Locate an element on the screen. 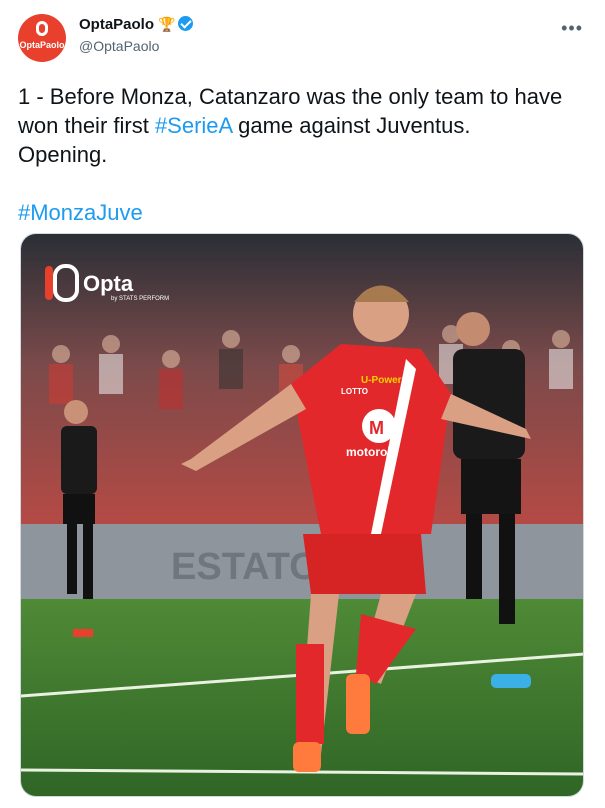  trophy-icon: 🏆 is located at coordinates (167, 24).